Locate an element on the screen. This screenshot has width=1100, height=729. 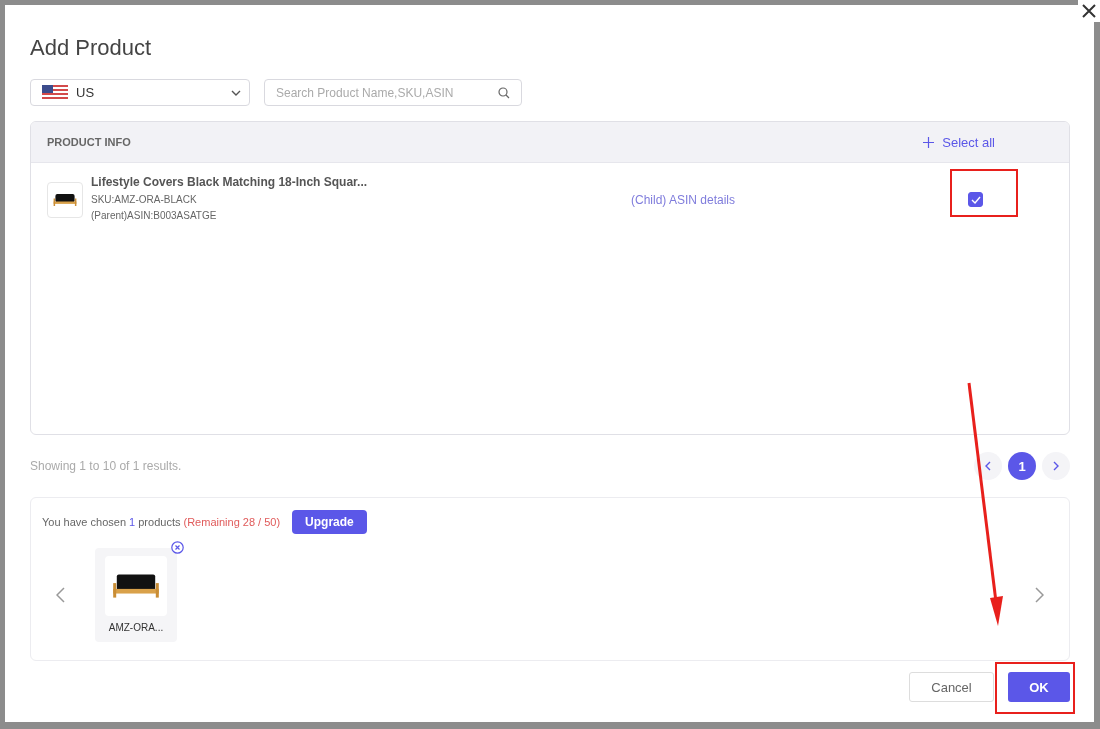
dialog-title: Add Product is located at coordinates (91, 48).